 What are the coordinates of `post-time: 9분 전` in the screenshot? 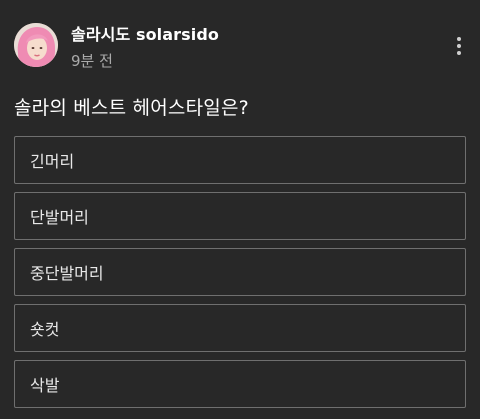 It's located at (92, 61).